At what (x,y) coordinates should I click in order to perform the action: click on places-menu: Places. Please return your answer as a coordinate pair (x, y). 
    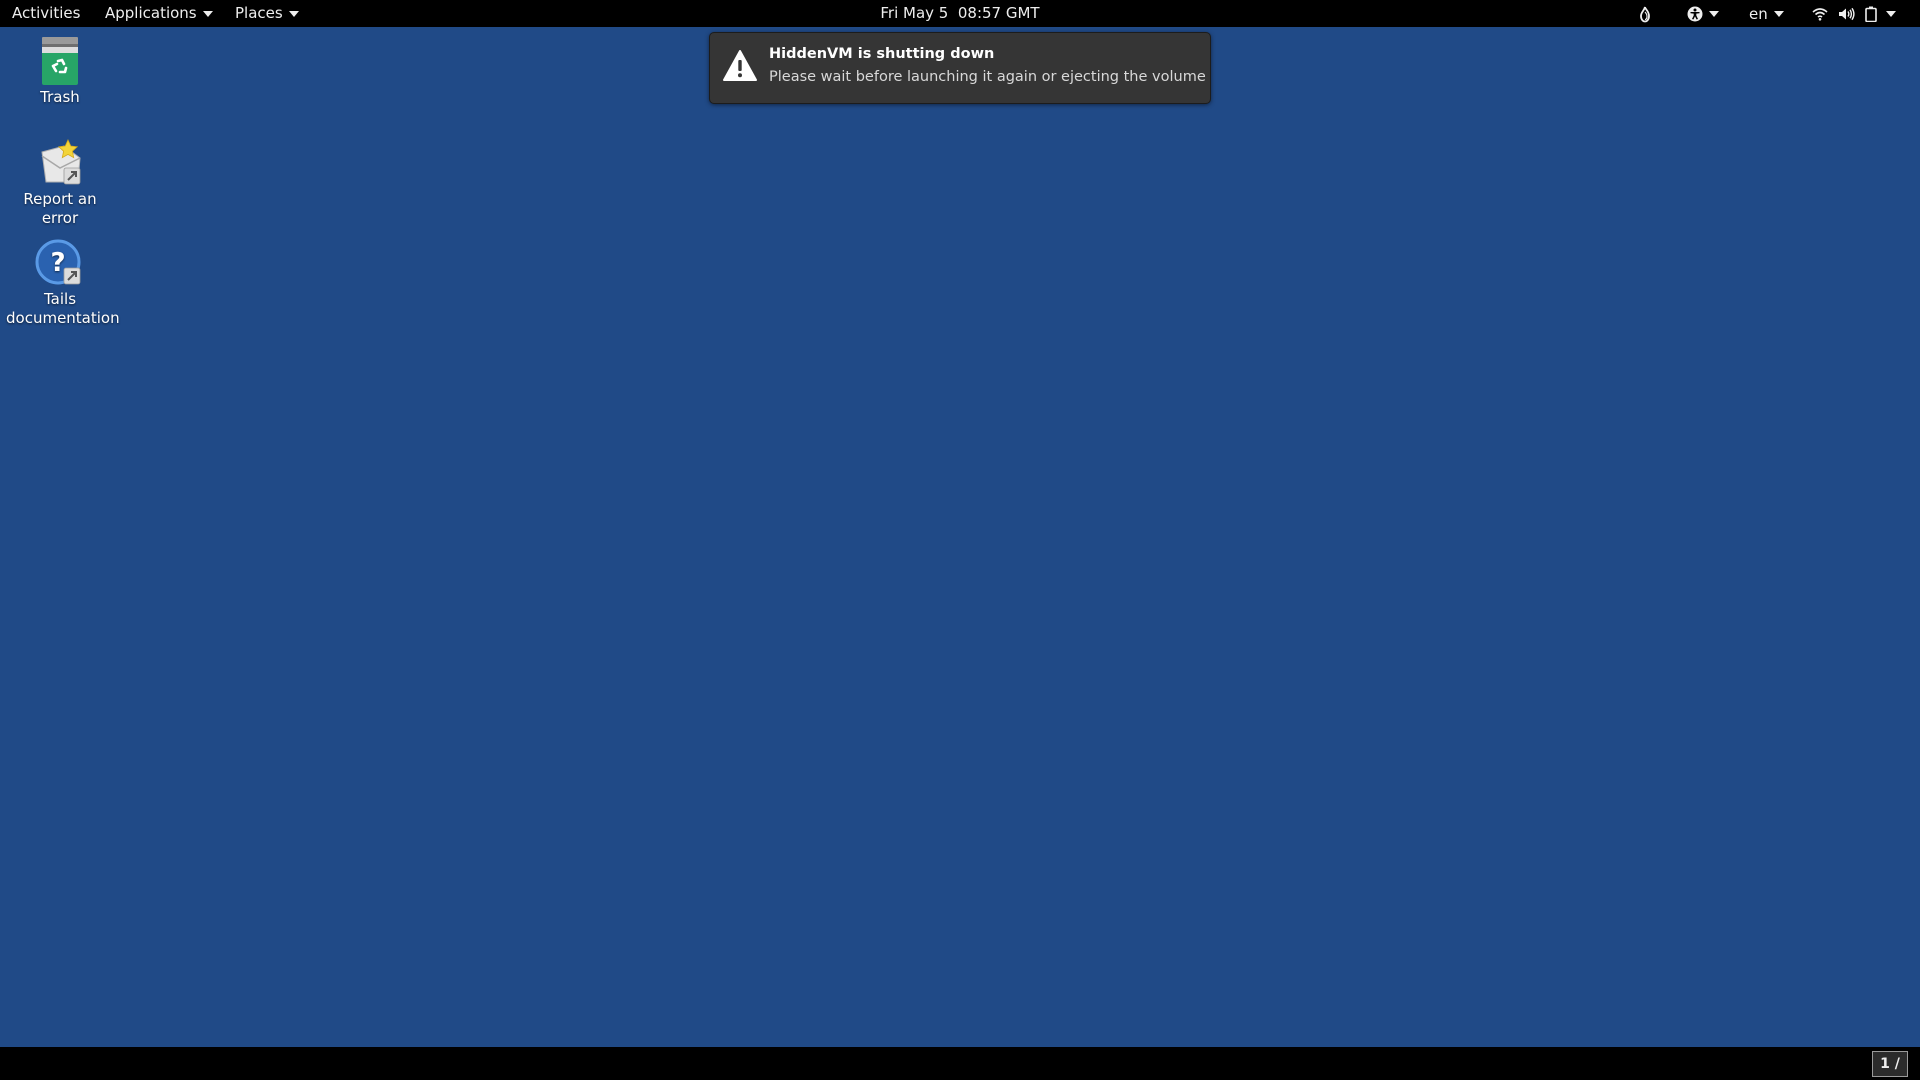
    Looking at the image, I should click on (267, 13).